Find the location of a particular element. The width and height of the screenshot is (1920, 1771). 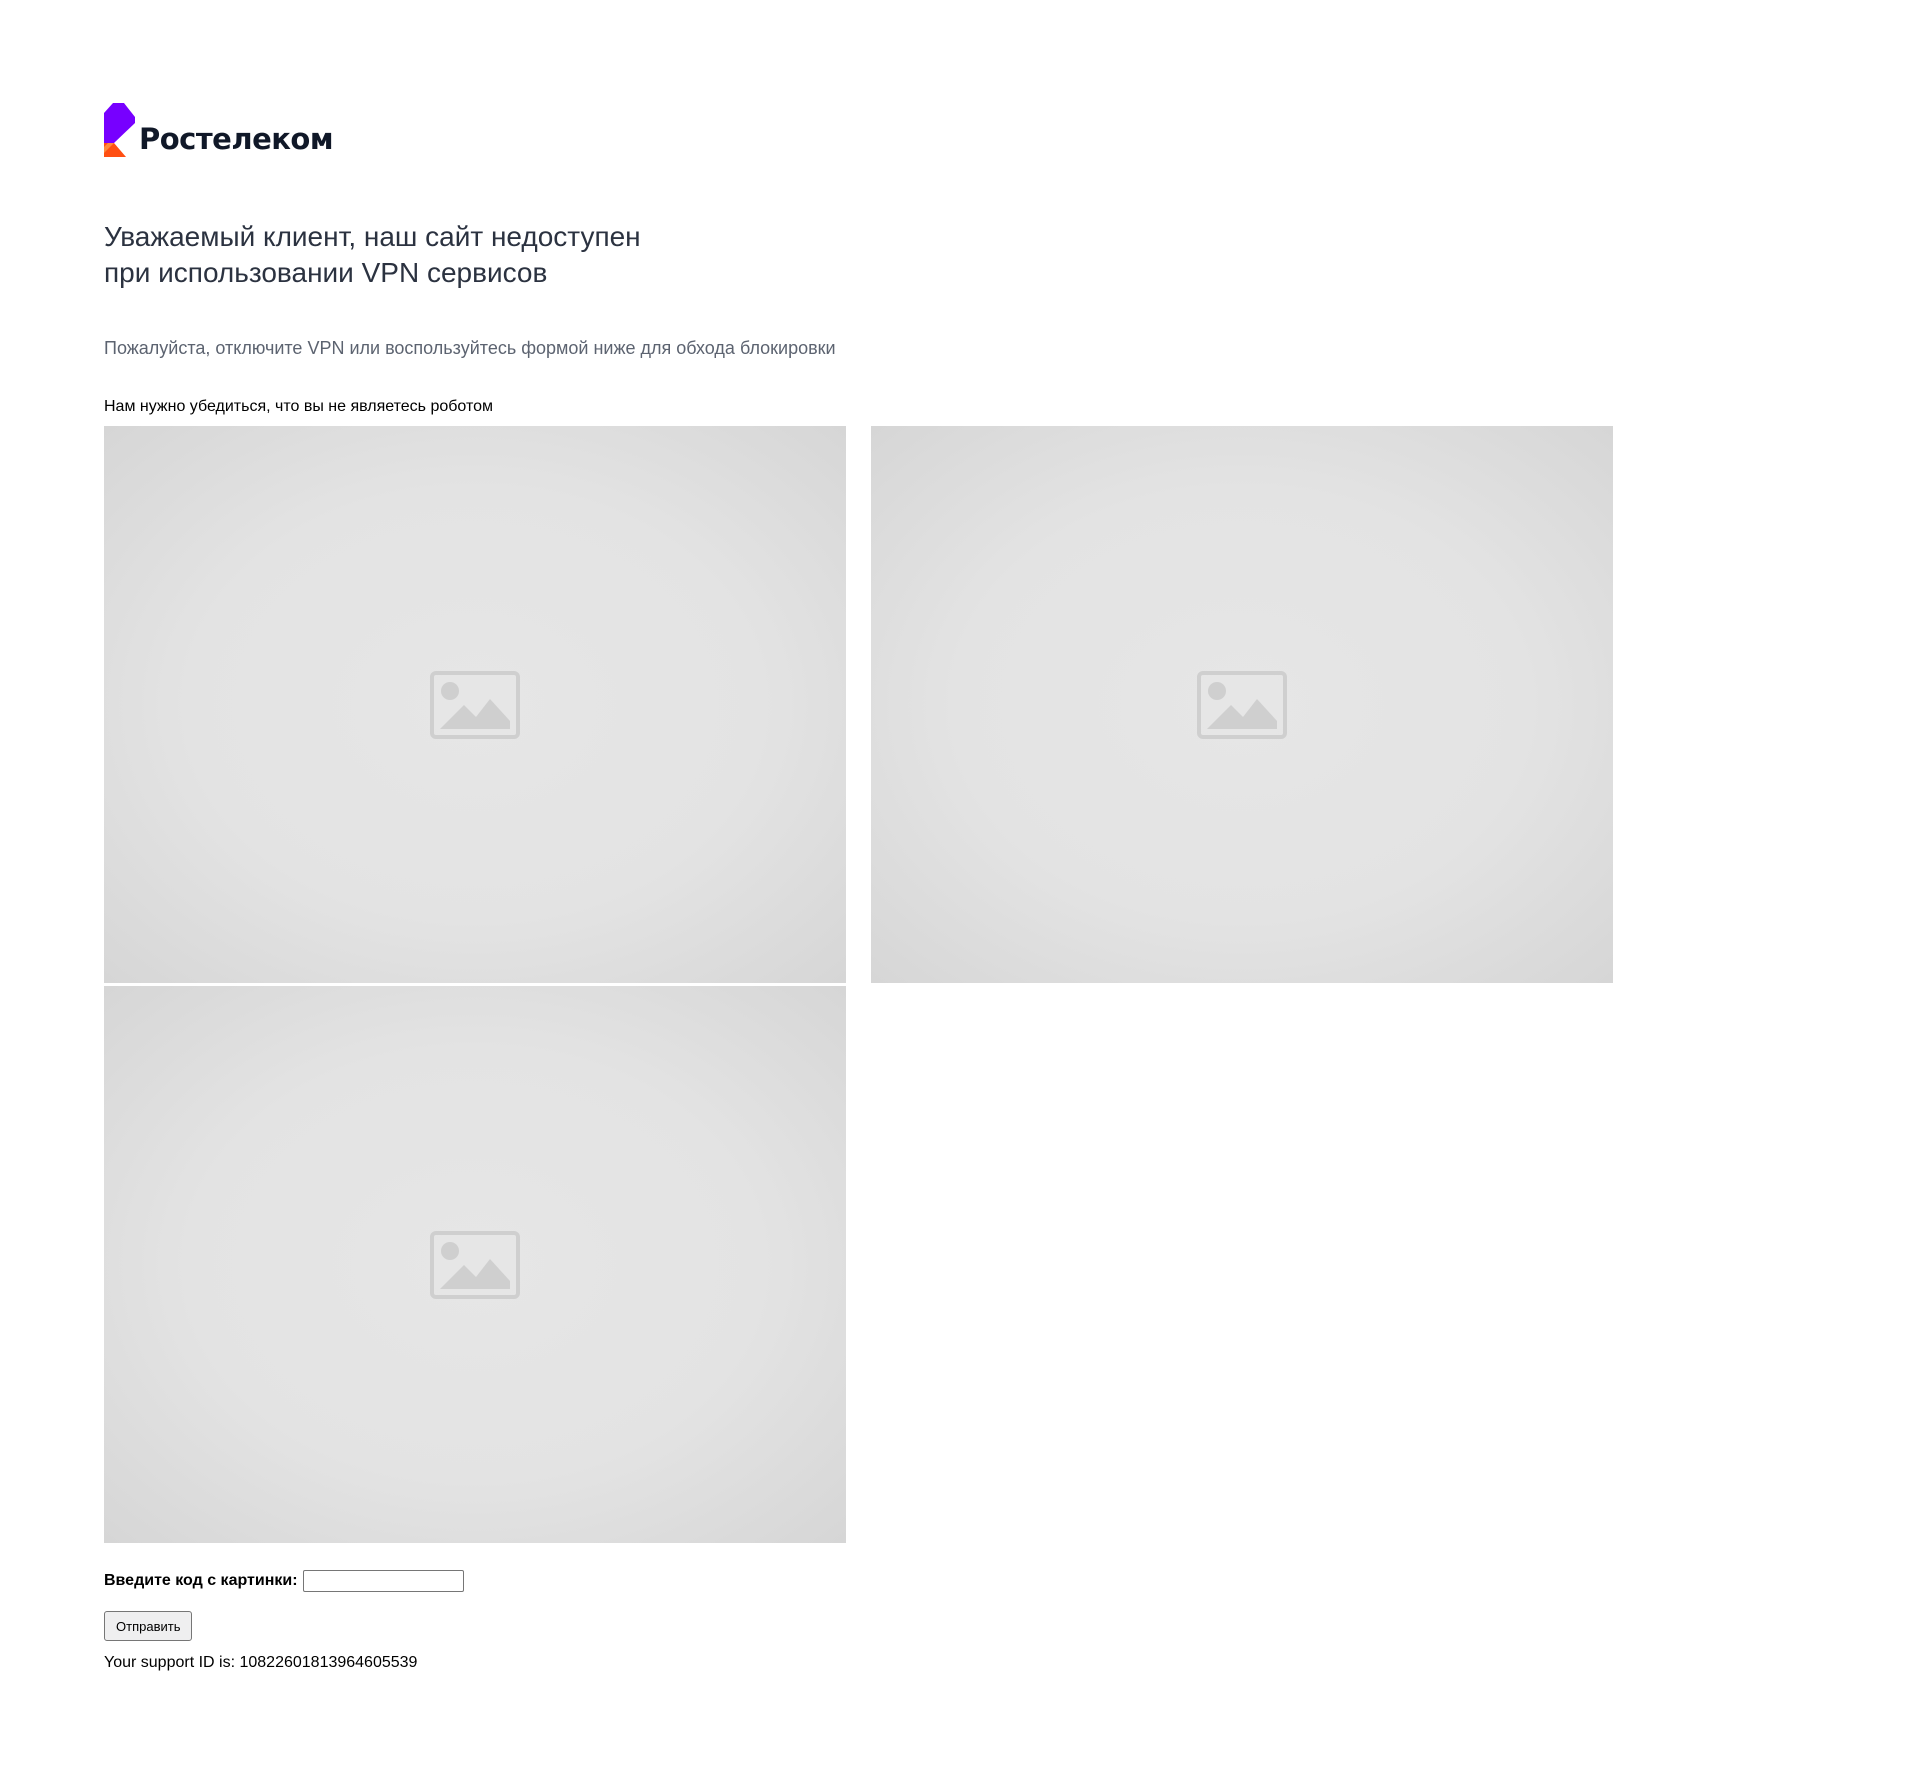

captcha-code-input is located at coordinates (383, 1581).